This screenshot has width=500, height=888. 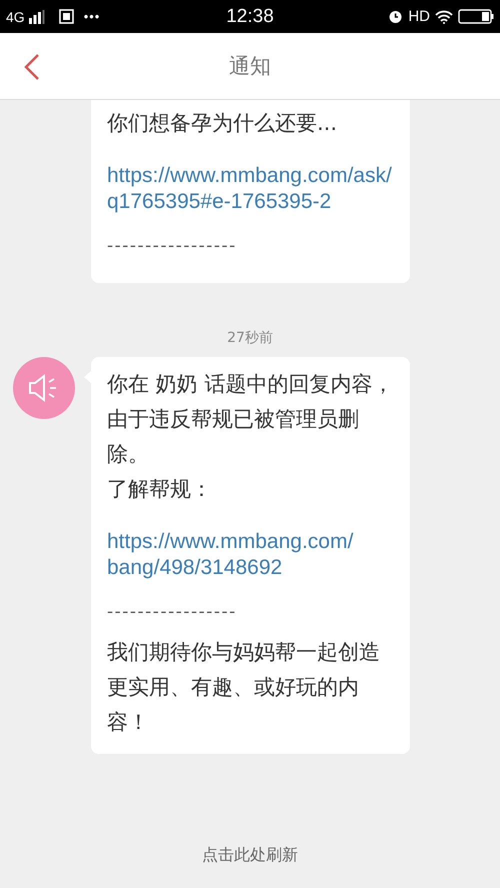 What do you see at coordinates (160, 489) in the screenshot?
I see `message-text: 了解帮规：` at bounding box center [160, 489].